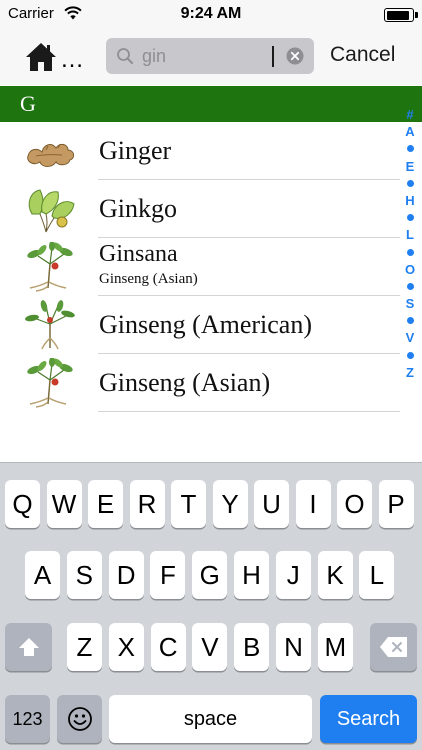 This screenshot has height=750, width=422. Describe the element at coordinates (168, 575) in the screenshot. I see `key-f: F` at that location.